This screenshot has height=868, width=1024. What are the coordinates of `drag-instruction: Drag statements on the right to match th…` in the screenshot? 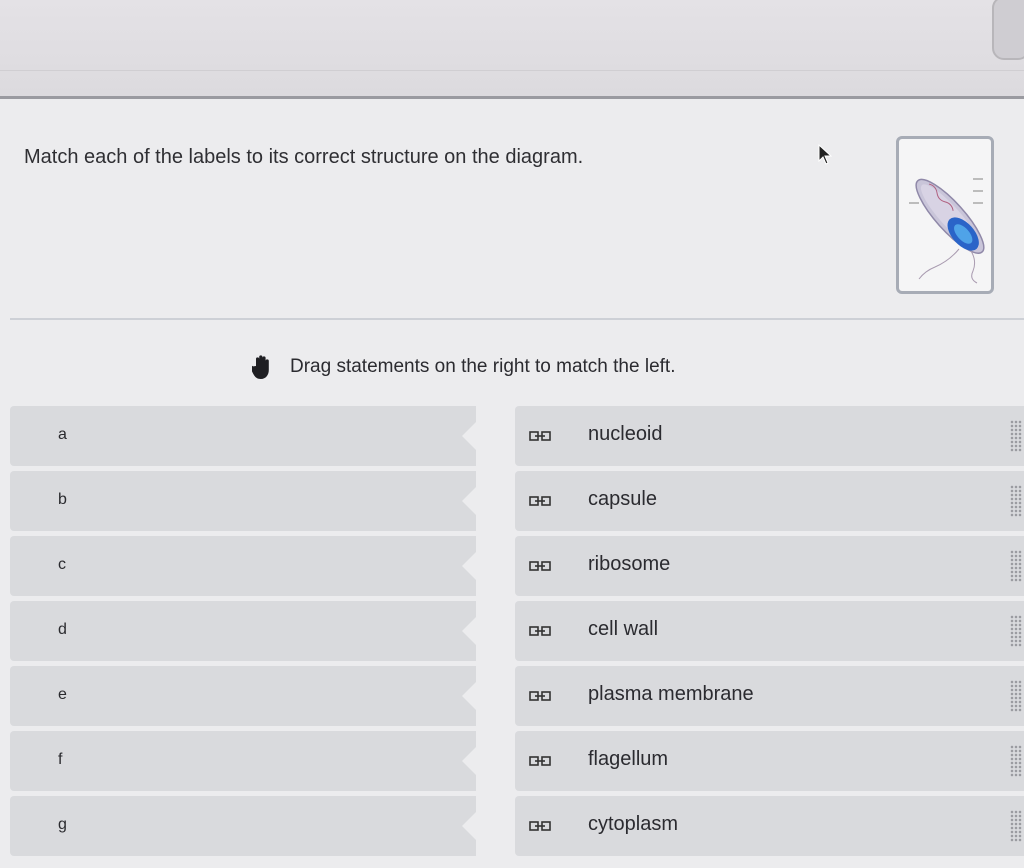 It's located at (463, 367).